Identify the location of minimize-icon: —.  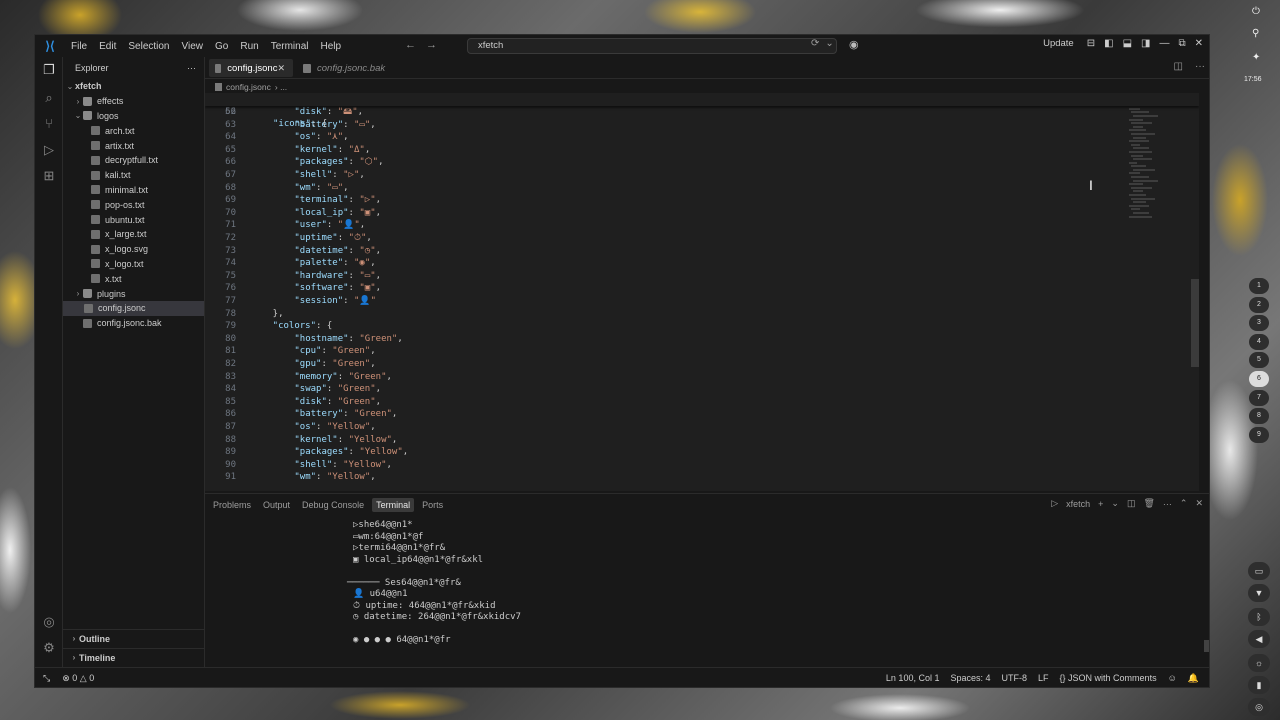
(1164, 43).